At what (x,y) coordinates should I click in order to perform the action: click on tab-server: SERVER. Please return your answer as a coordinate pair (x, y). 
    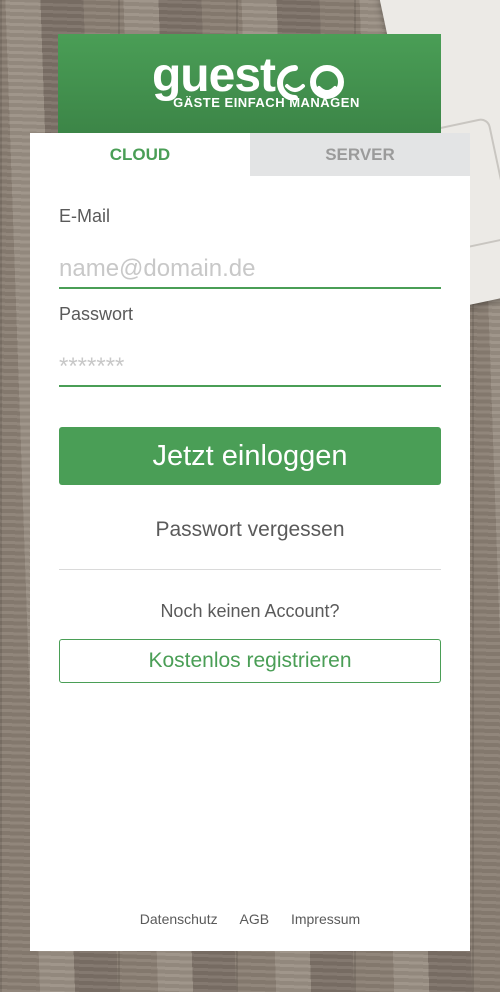
    Looking at the image, I should click on (360, 154).